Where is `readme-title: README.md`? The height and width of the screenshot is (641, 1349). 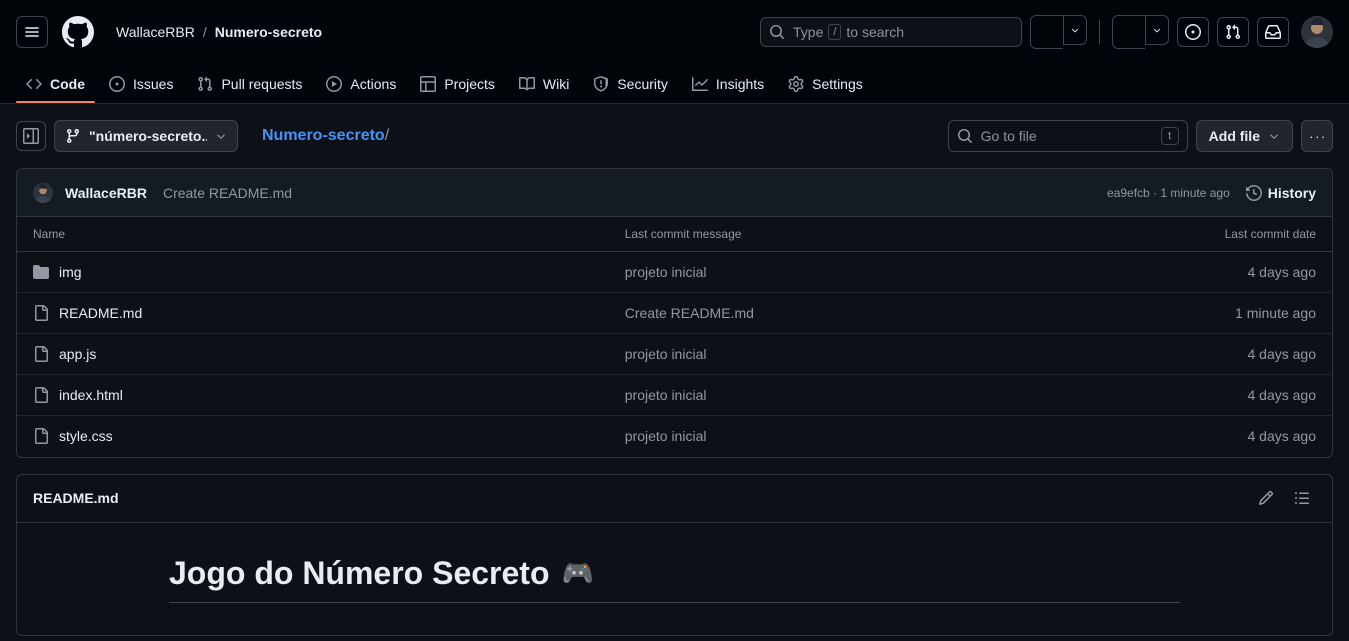
readme-title: README.md is located at coordinates (76, 498).